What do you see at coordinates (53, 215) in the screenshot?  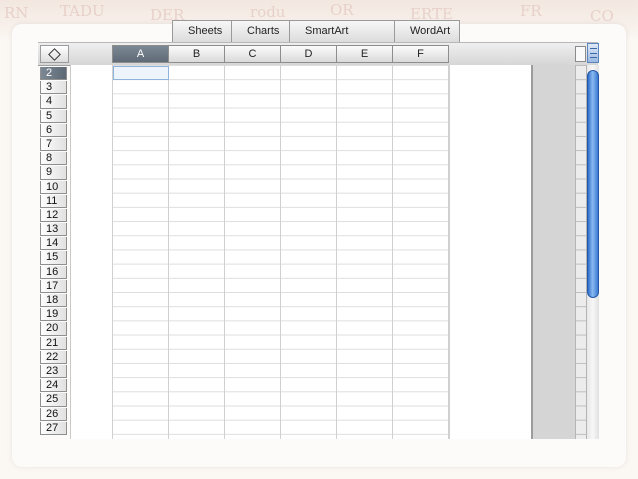 I see `row-header-12: 12` at bounding box center [53, 215].